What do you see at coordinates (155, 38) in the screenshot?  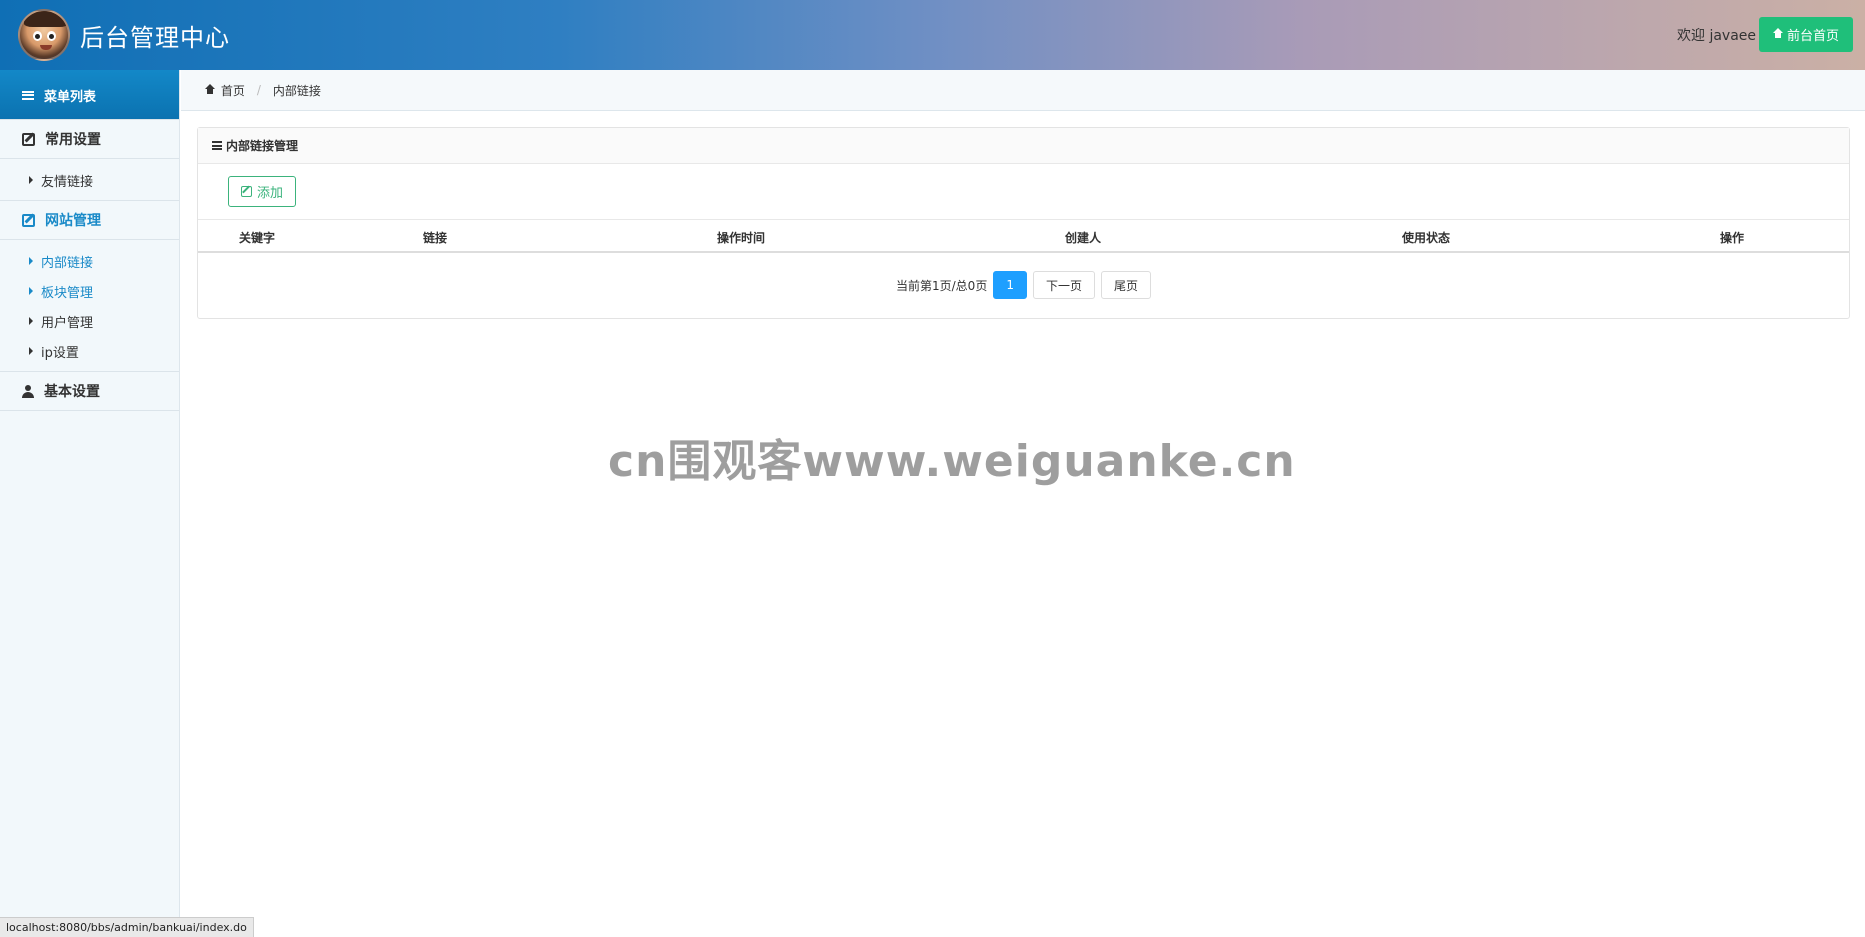 I see `app-title: 后台管理中心` at bounding box center [155, 38].